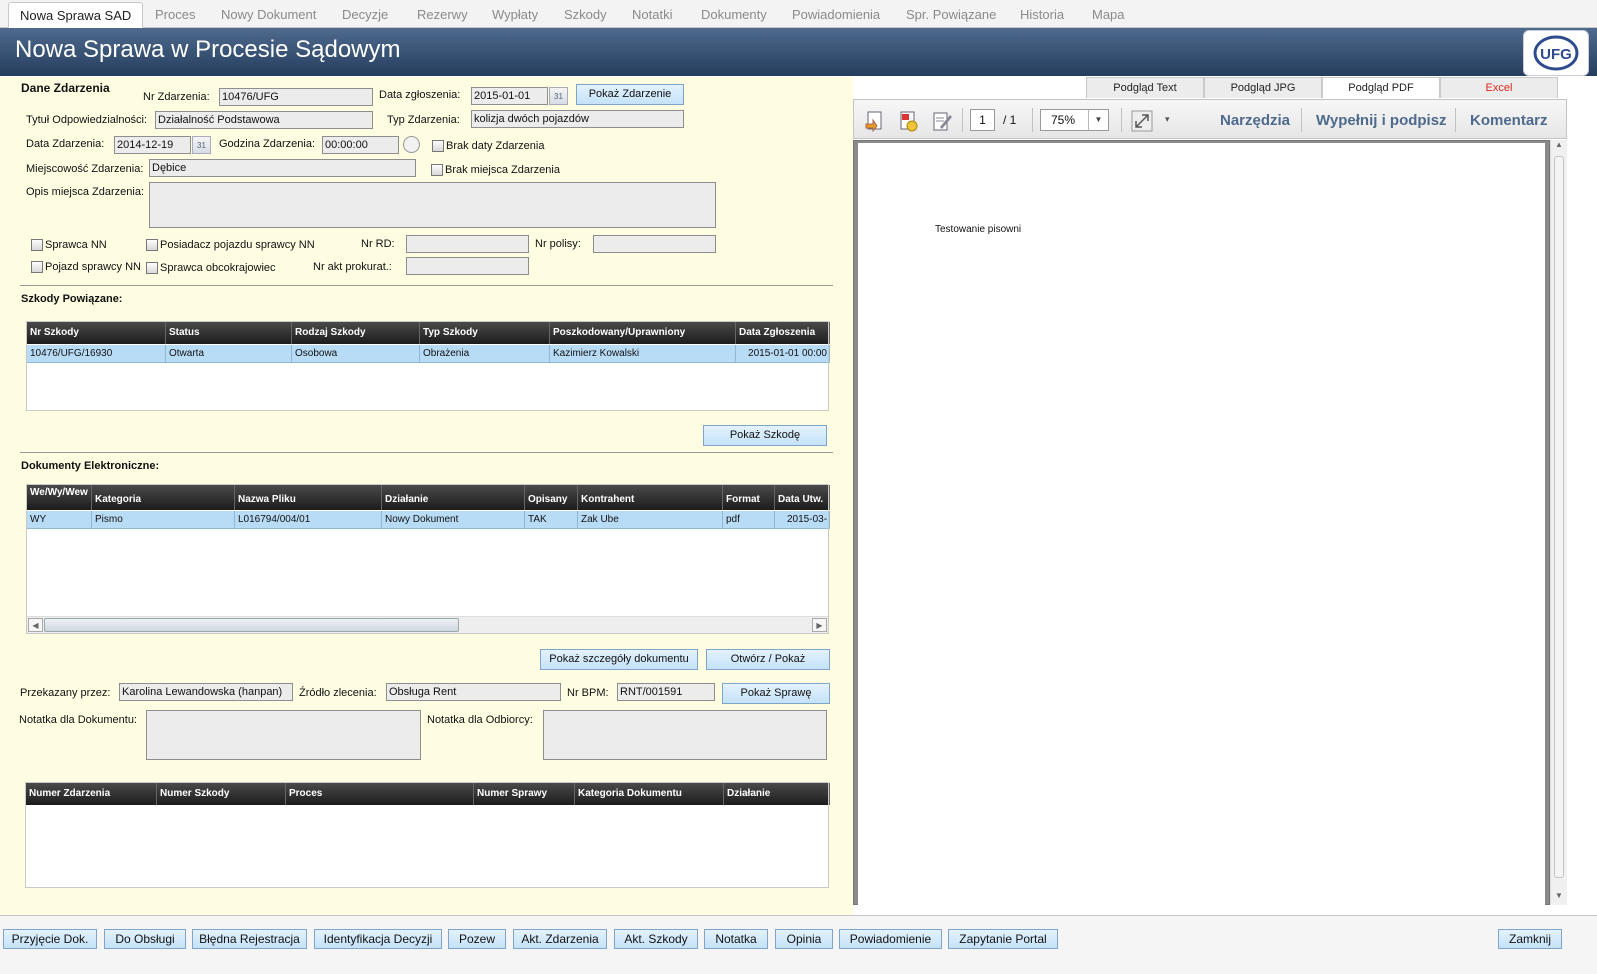 This screenshot has height=974, width=1597. What do you see at coordinates (163, 497) in the screenshot?
I see `column-header: Kategoria` at bounding box center [163, 497].